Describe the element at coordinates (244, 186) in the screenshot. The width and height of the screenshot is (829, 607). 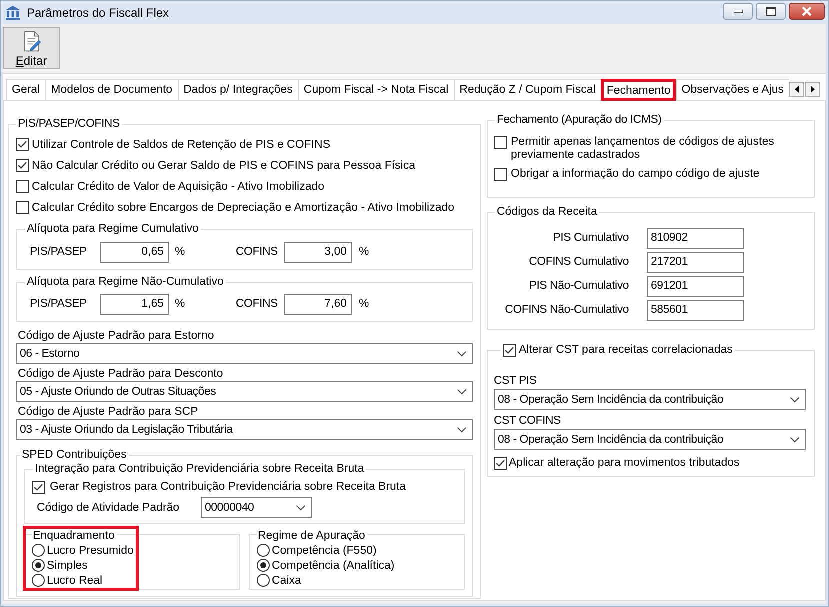
I see `checkbox-option: Calcular Crédito de Valor de Aquisição - Ativo Imobilizado` at that location.